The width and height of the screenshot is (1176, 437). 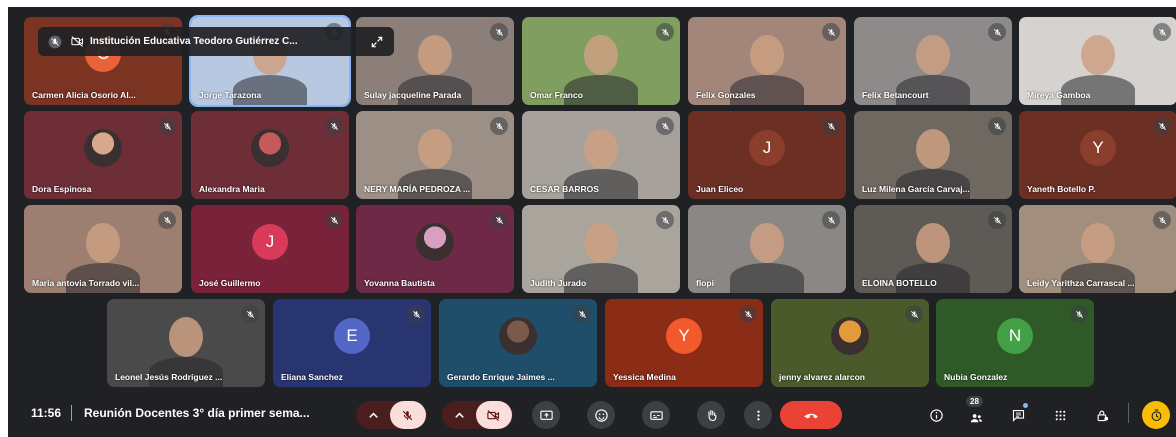 What do you see at coordinates (974, 401) in the screenshot?
I see `participant-count-badge: 28` at bounding box center [974, 401].